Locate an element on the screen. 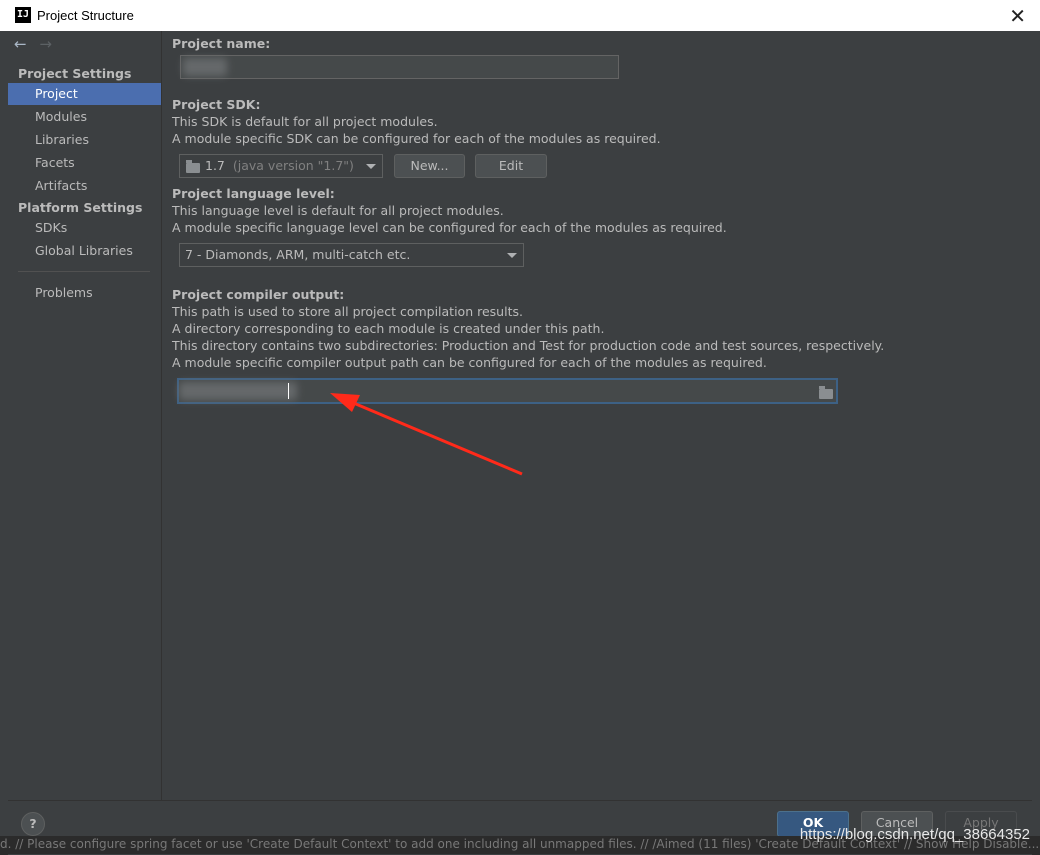 The width and height of the screenshot is (1040, 855). sidebar-item-libraries: Libraries is located at coordinates (84, 140).